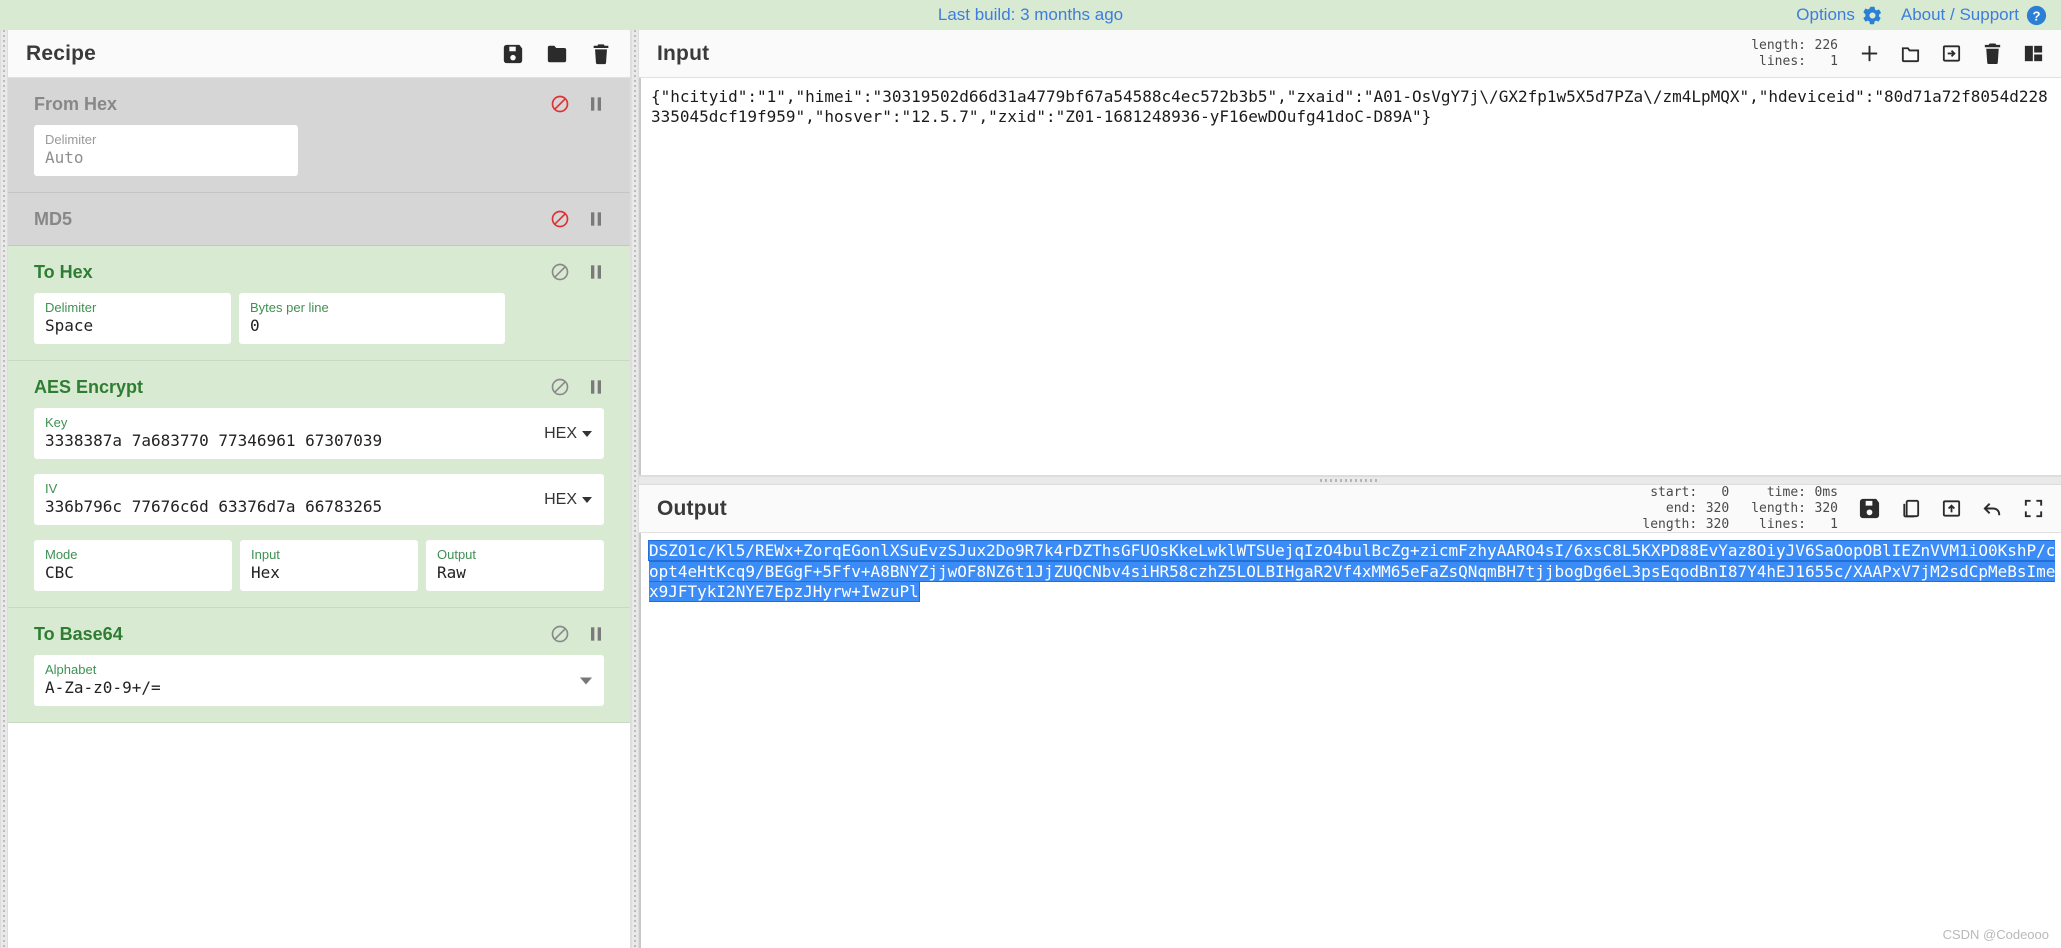  Describe the element at coordinates (1910, 53) in the screenshot. I see `open-folder-icon` at that location.